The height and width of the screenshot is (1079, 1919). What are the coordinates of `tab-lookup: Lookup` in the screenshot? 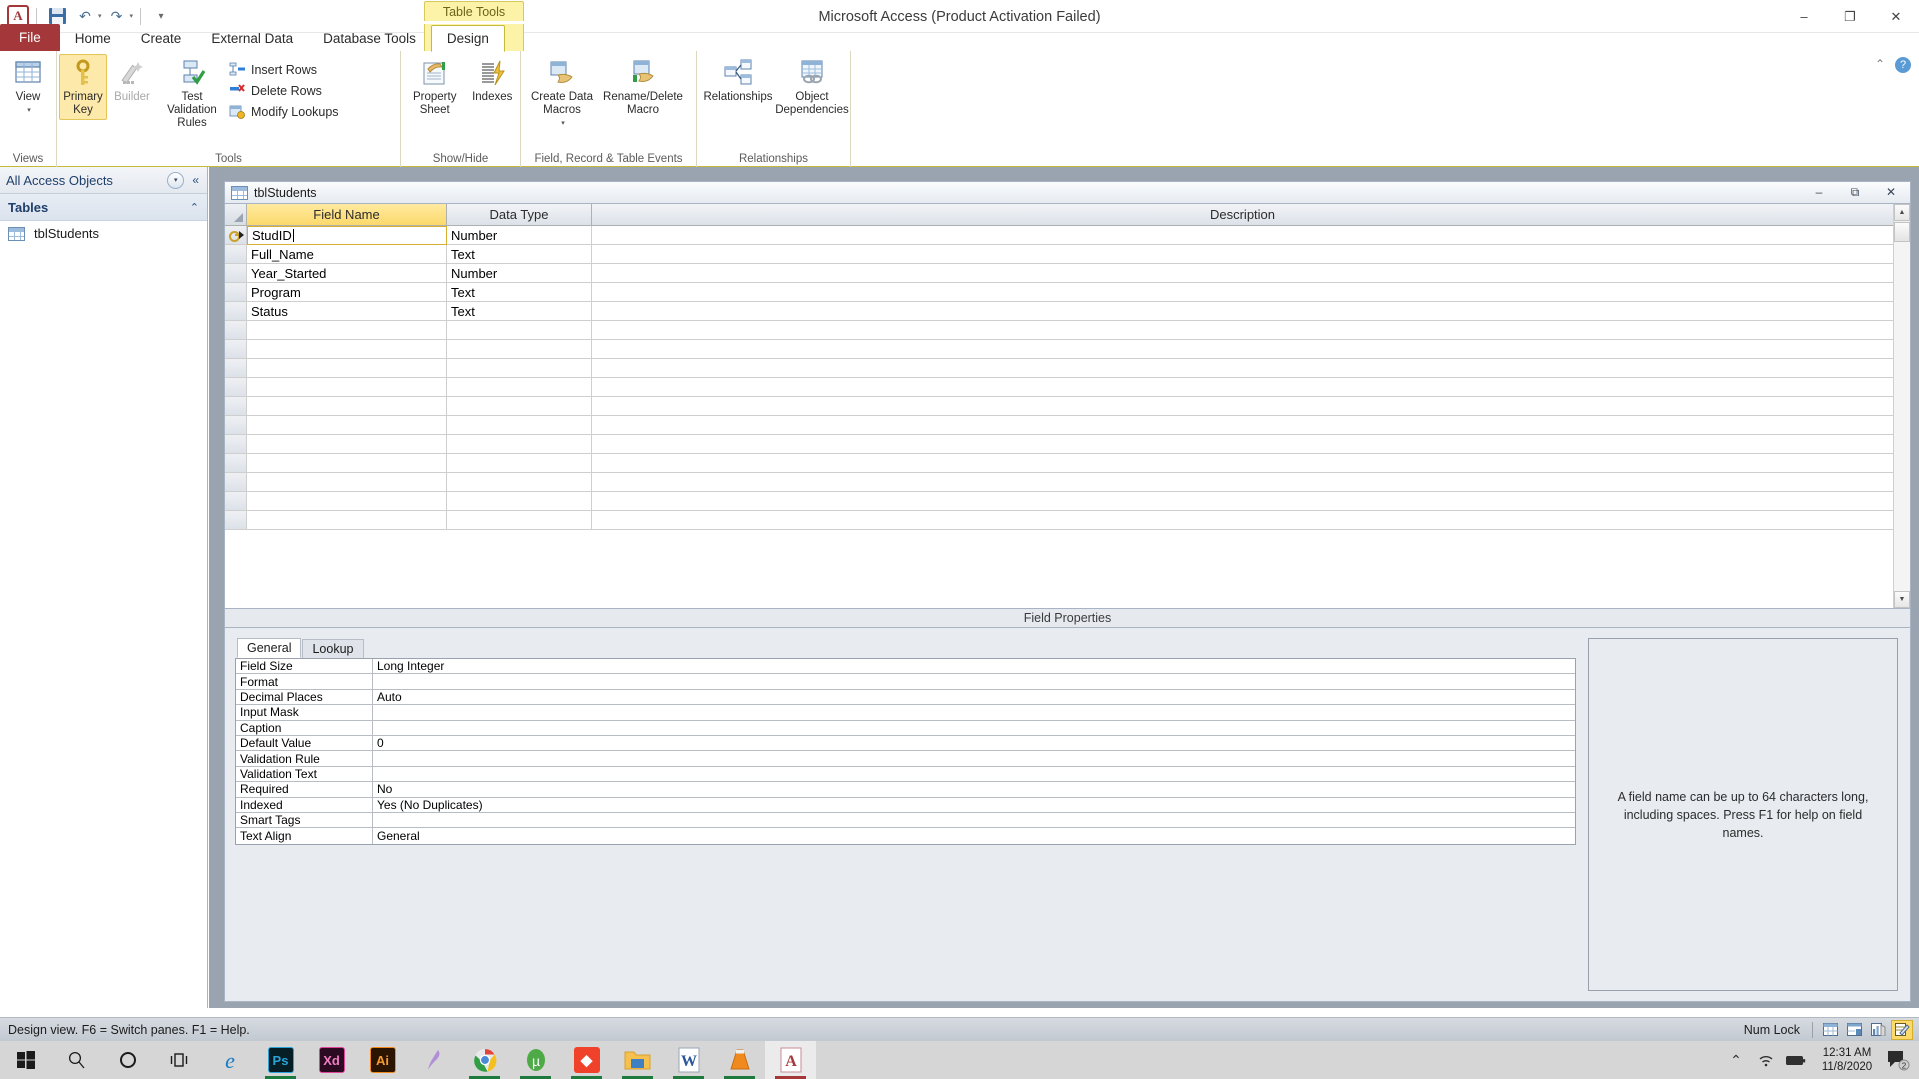 It's located at (333, 648).